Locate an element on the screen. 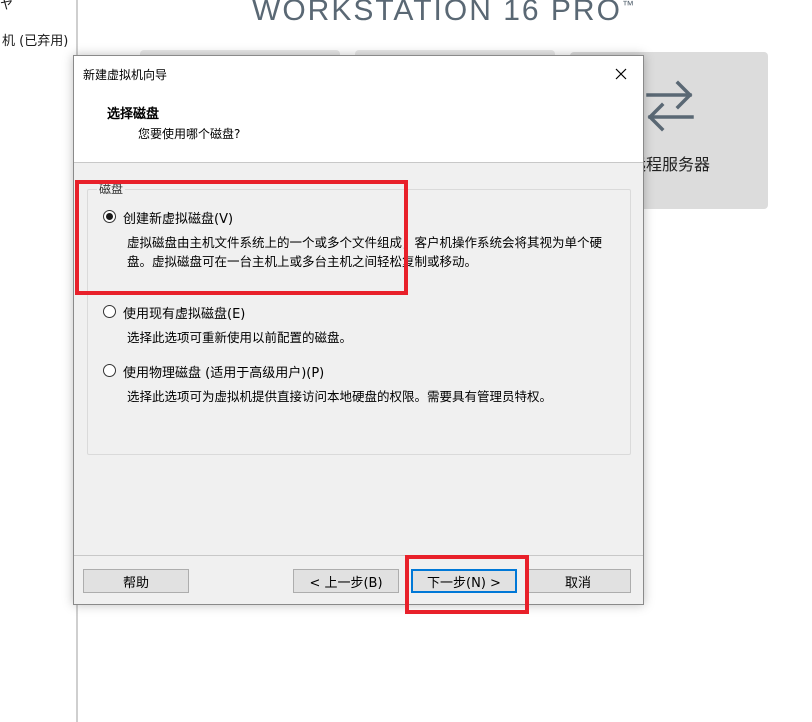 The width and height of the screenshot is (812, 722). library-item-deprecated: 机 (已弃用) is located at coordinates (35, 39).